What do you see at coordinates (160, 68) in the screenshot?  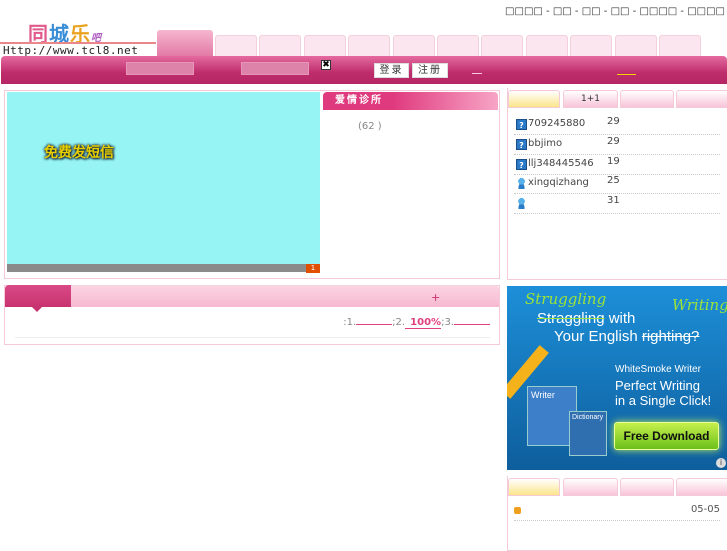 I see `username-input` at bounding box center [160, 68].